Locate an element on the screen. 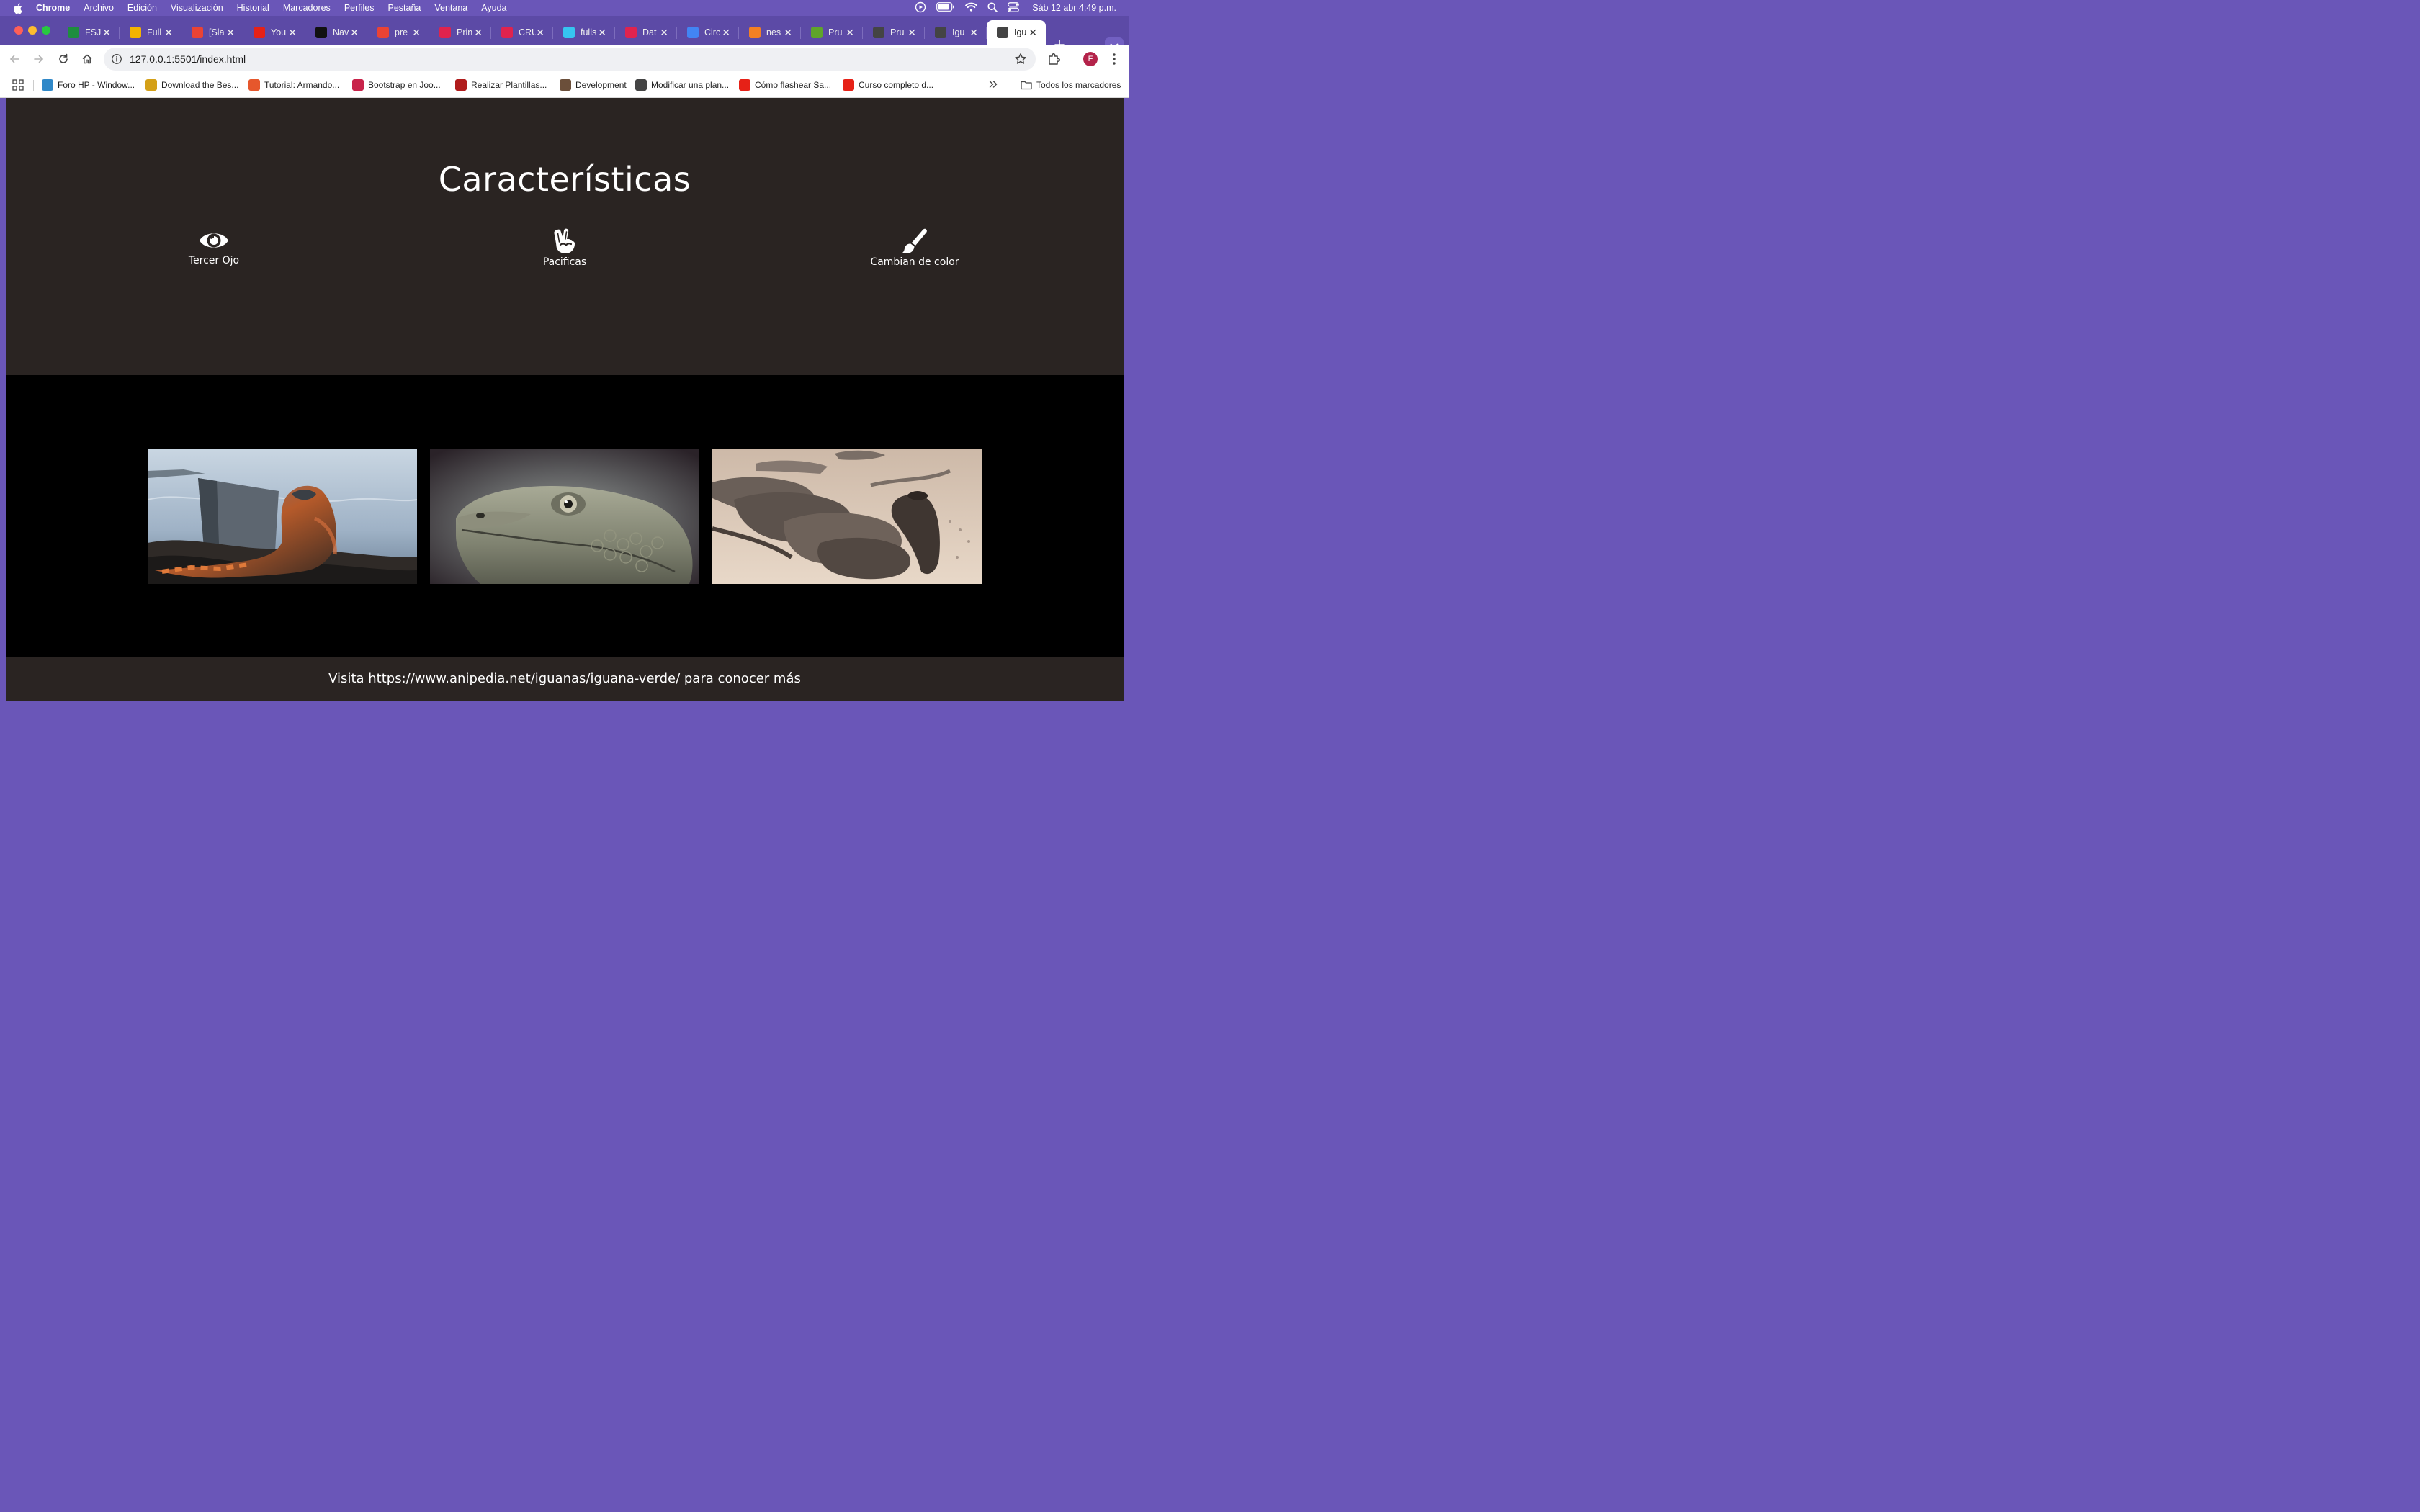 This screenshot has width=2420, height=1512. menu-ventana: Ventana is located at coordinates (450, 8).